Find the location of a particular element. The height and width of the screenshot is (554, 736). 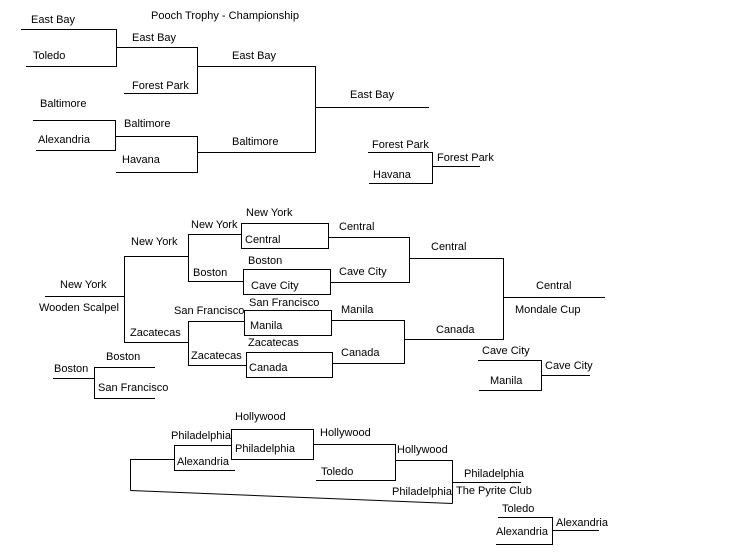

winner-label: Alexandria is located at coordinates (582, 523).